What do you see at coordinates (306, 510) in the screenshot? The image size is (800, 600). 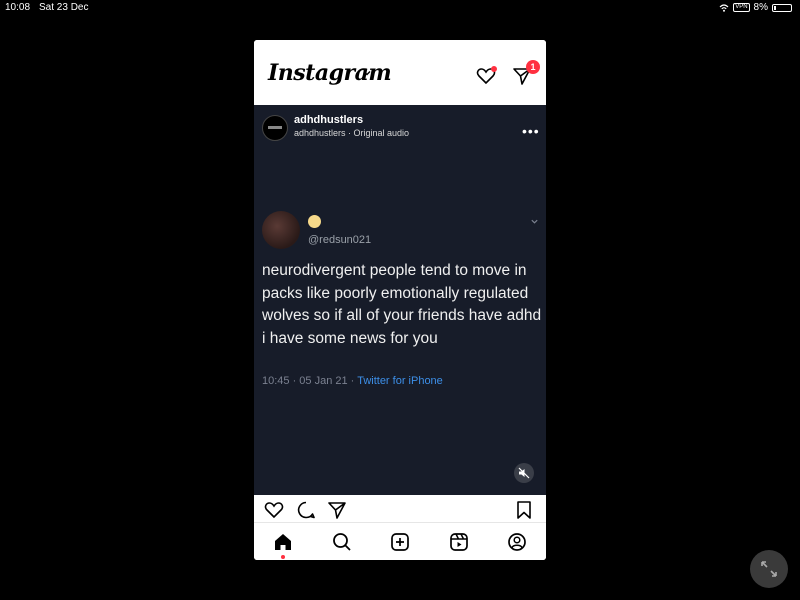 I see `comment-icon` at bounding box center [306, 510].